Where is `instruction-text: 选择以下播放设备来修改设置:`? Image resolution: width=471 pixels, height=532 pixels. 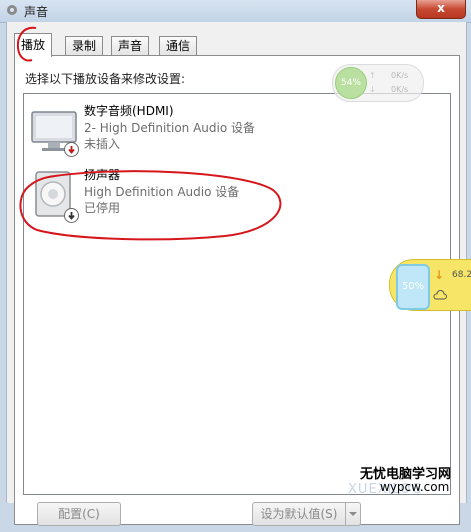
instruction-text: 选择以下播放设备来修改设置: is located at coordinates (105, 79).